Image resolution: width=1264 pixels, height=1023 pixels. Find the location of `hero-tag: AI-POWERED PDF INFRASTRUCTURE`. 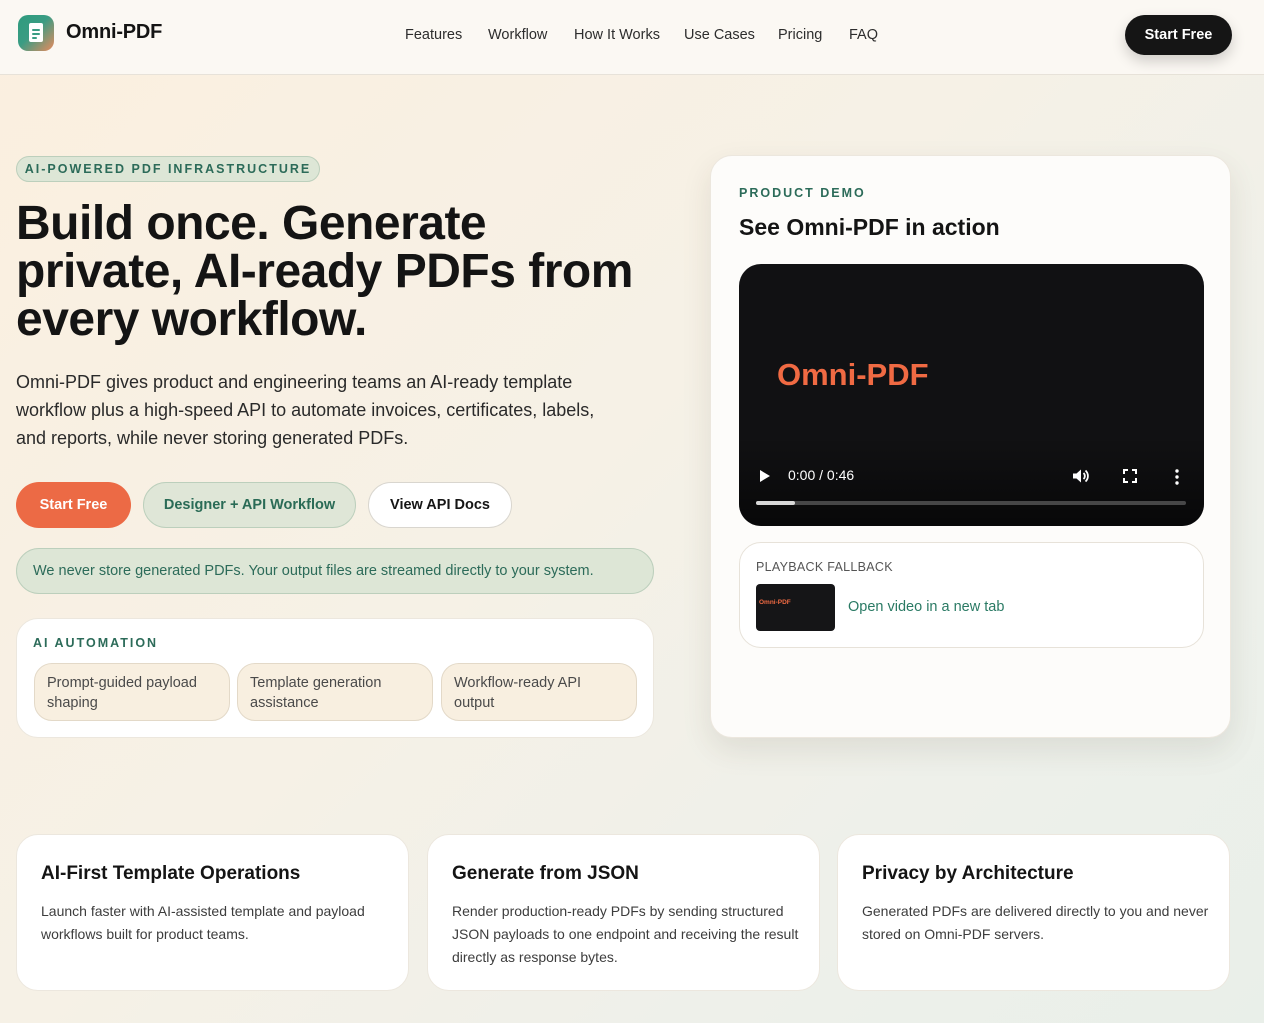

hero-tag: AI-POWERED PDF INFRASTRUCTURE is located at coordinates (168, 169).